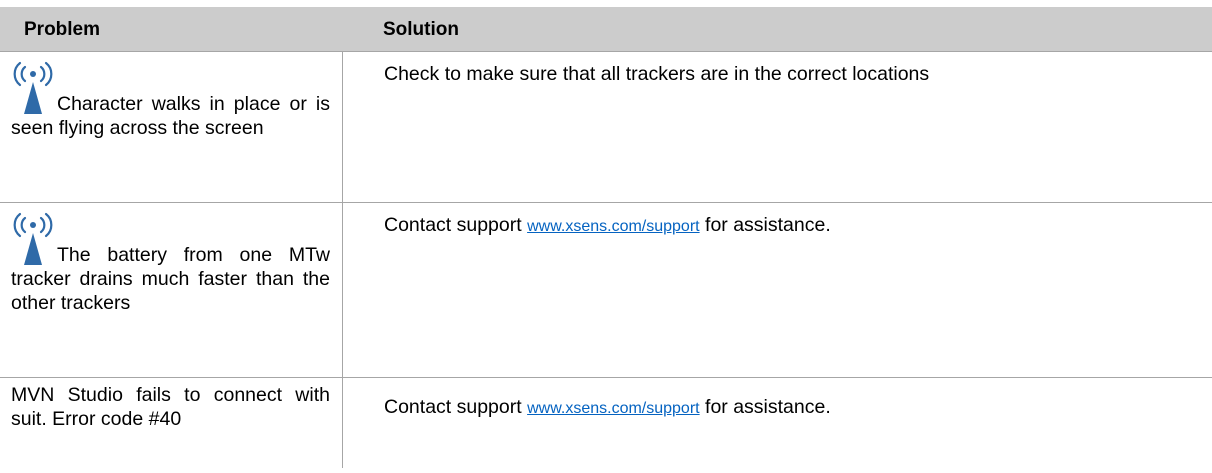 The height and width of the screenshot is (473, 1212). I want to click on table-header: Problem Solution, so click(606, 29).